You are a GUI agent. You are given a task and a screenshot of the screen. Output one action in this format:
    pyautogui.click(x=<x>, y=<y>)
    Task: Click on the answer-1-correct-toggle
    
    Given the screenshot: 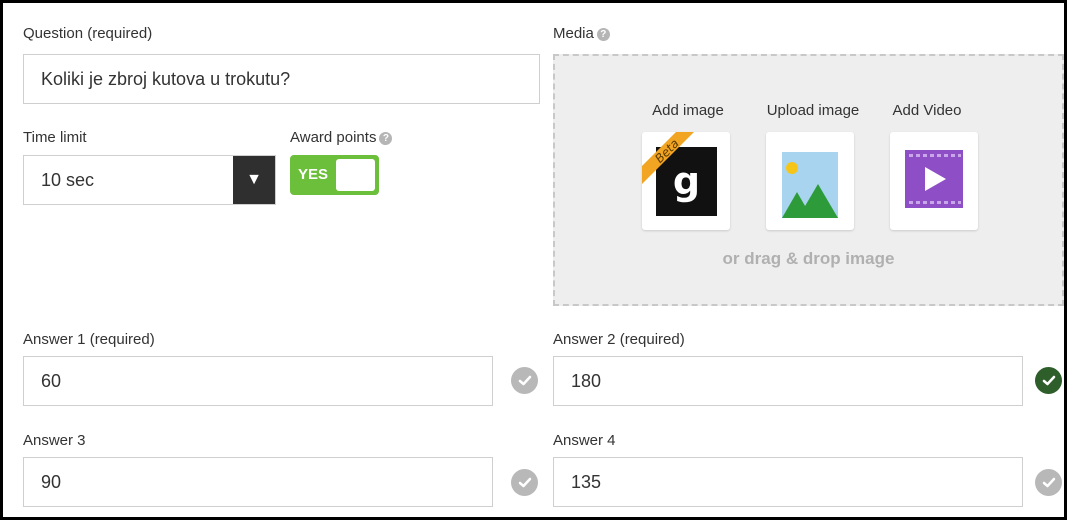 What is the action you would take?
    pyautogui.click(x=524, y=380)
    